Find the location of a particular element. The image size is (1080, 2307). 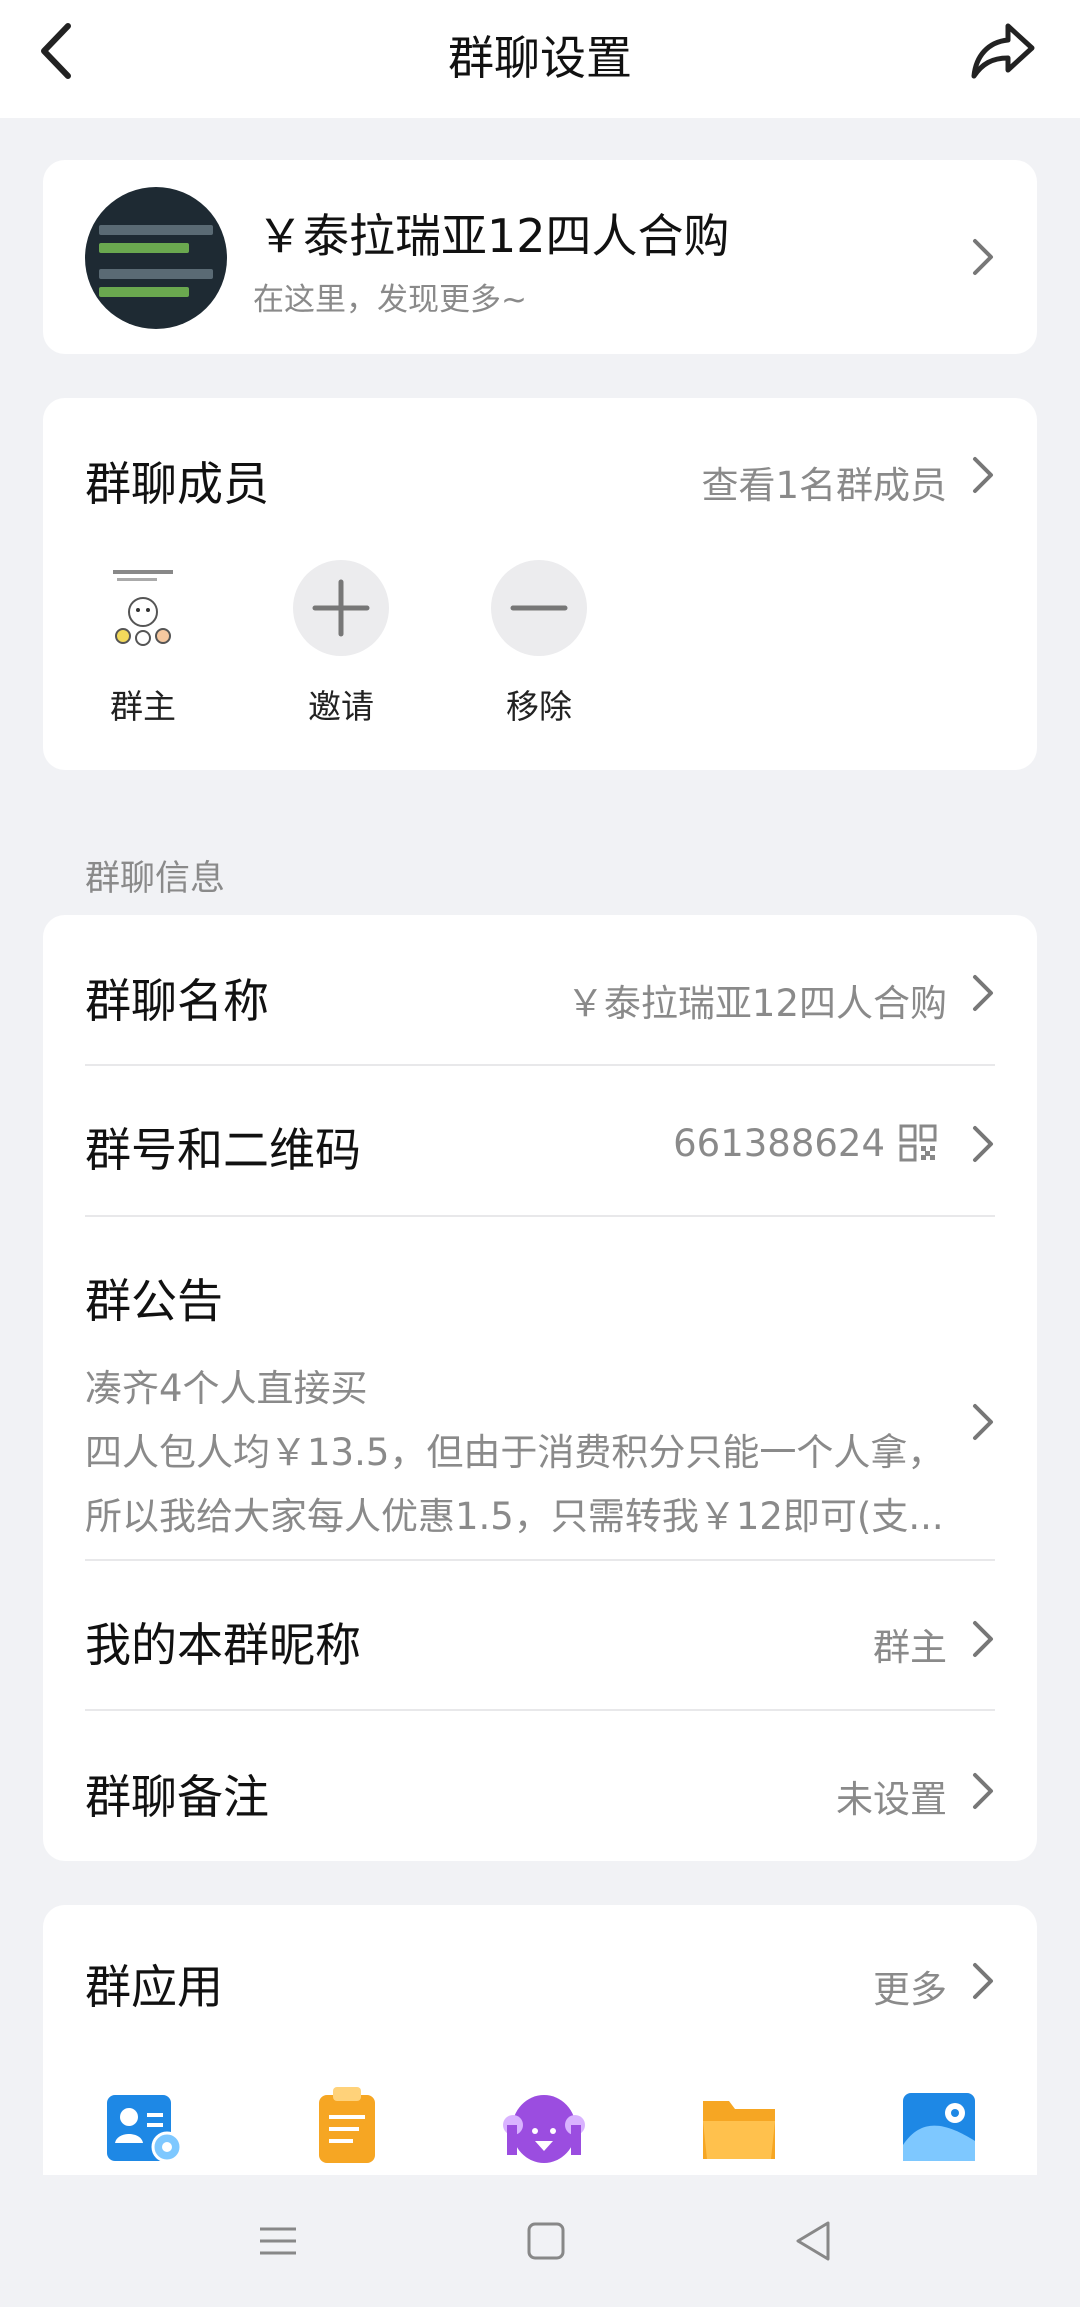

clipboard-icon is located at coordinates (347, 2125).